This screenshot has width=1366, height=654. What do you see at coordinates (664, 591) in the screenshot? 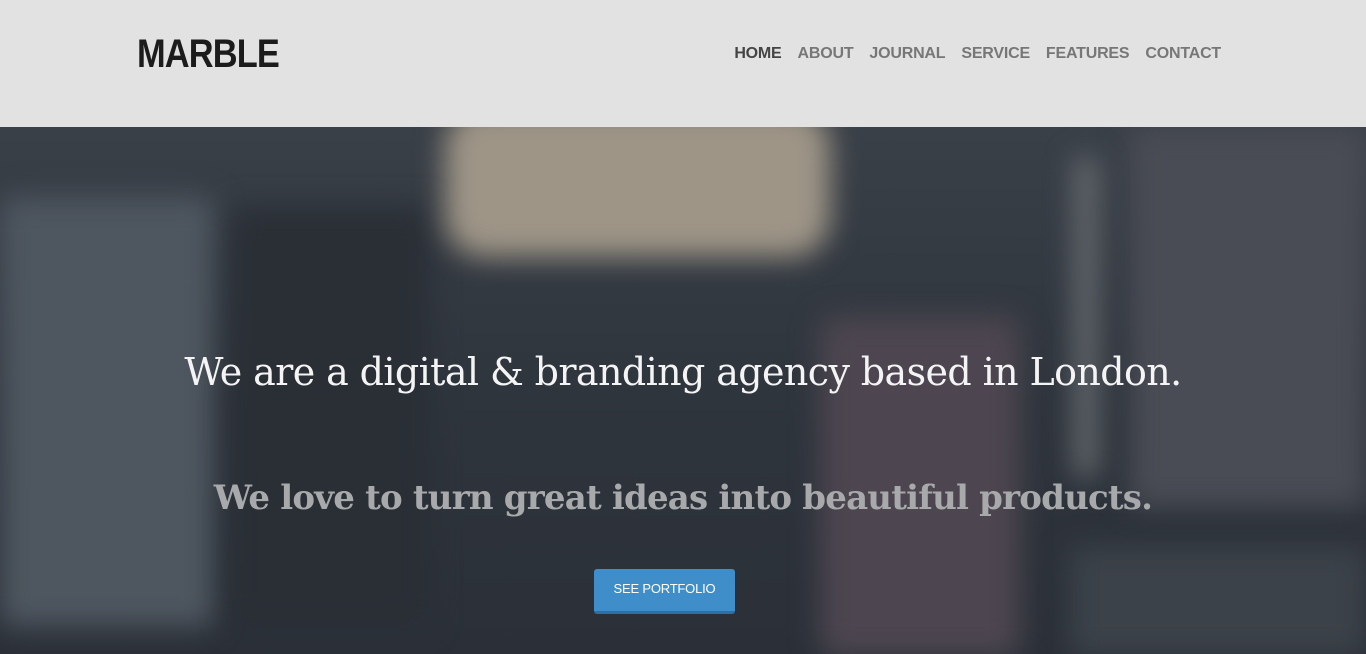
I see `see-portfolio-button: SEE PORTFOLIO` at bounding box center [664, 591].